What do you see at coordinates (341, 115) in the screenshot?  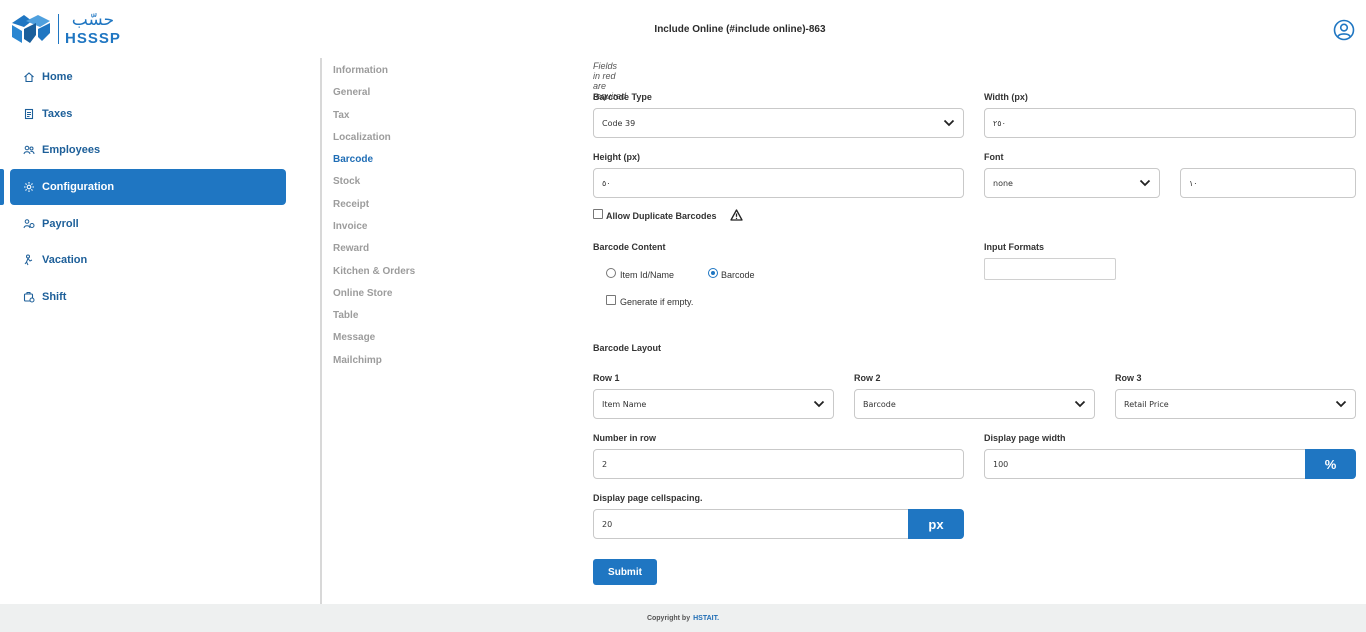 I see `subnav-item-tax: Tax` at bounding box center [341, 115].